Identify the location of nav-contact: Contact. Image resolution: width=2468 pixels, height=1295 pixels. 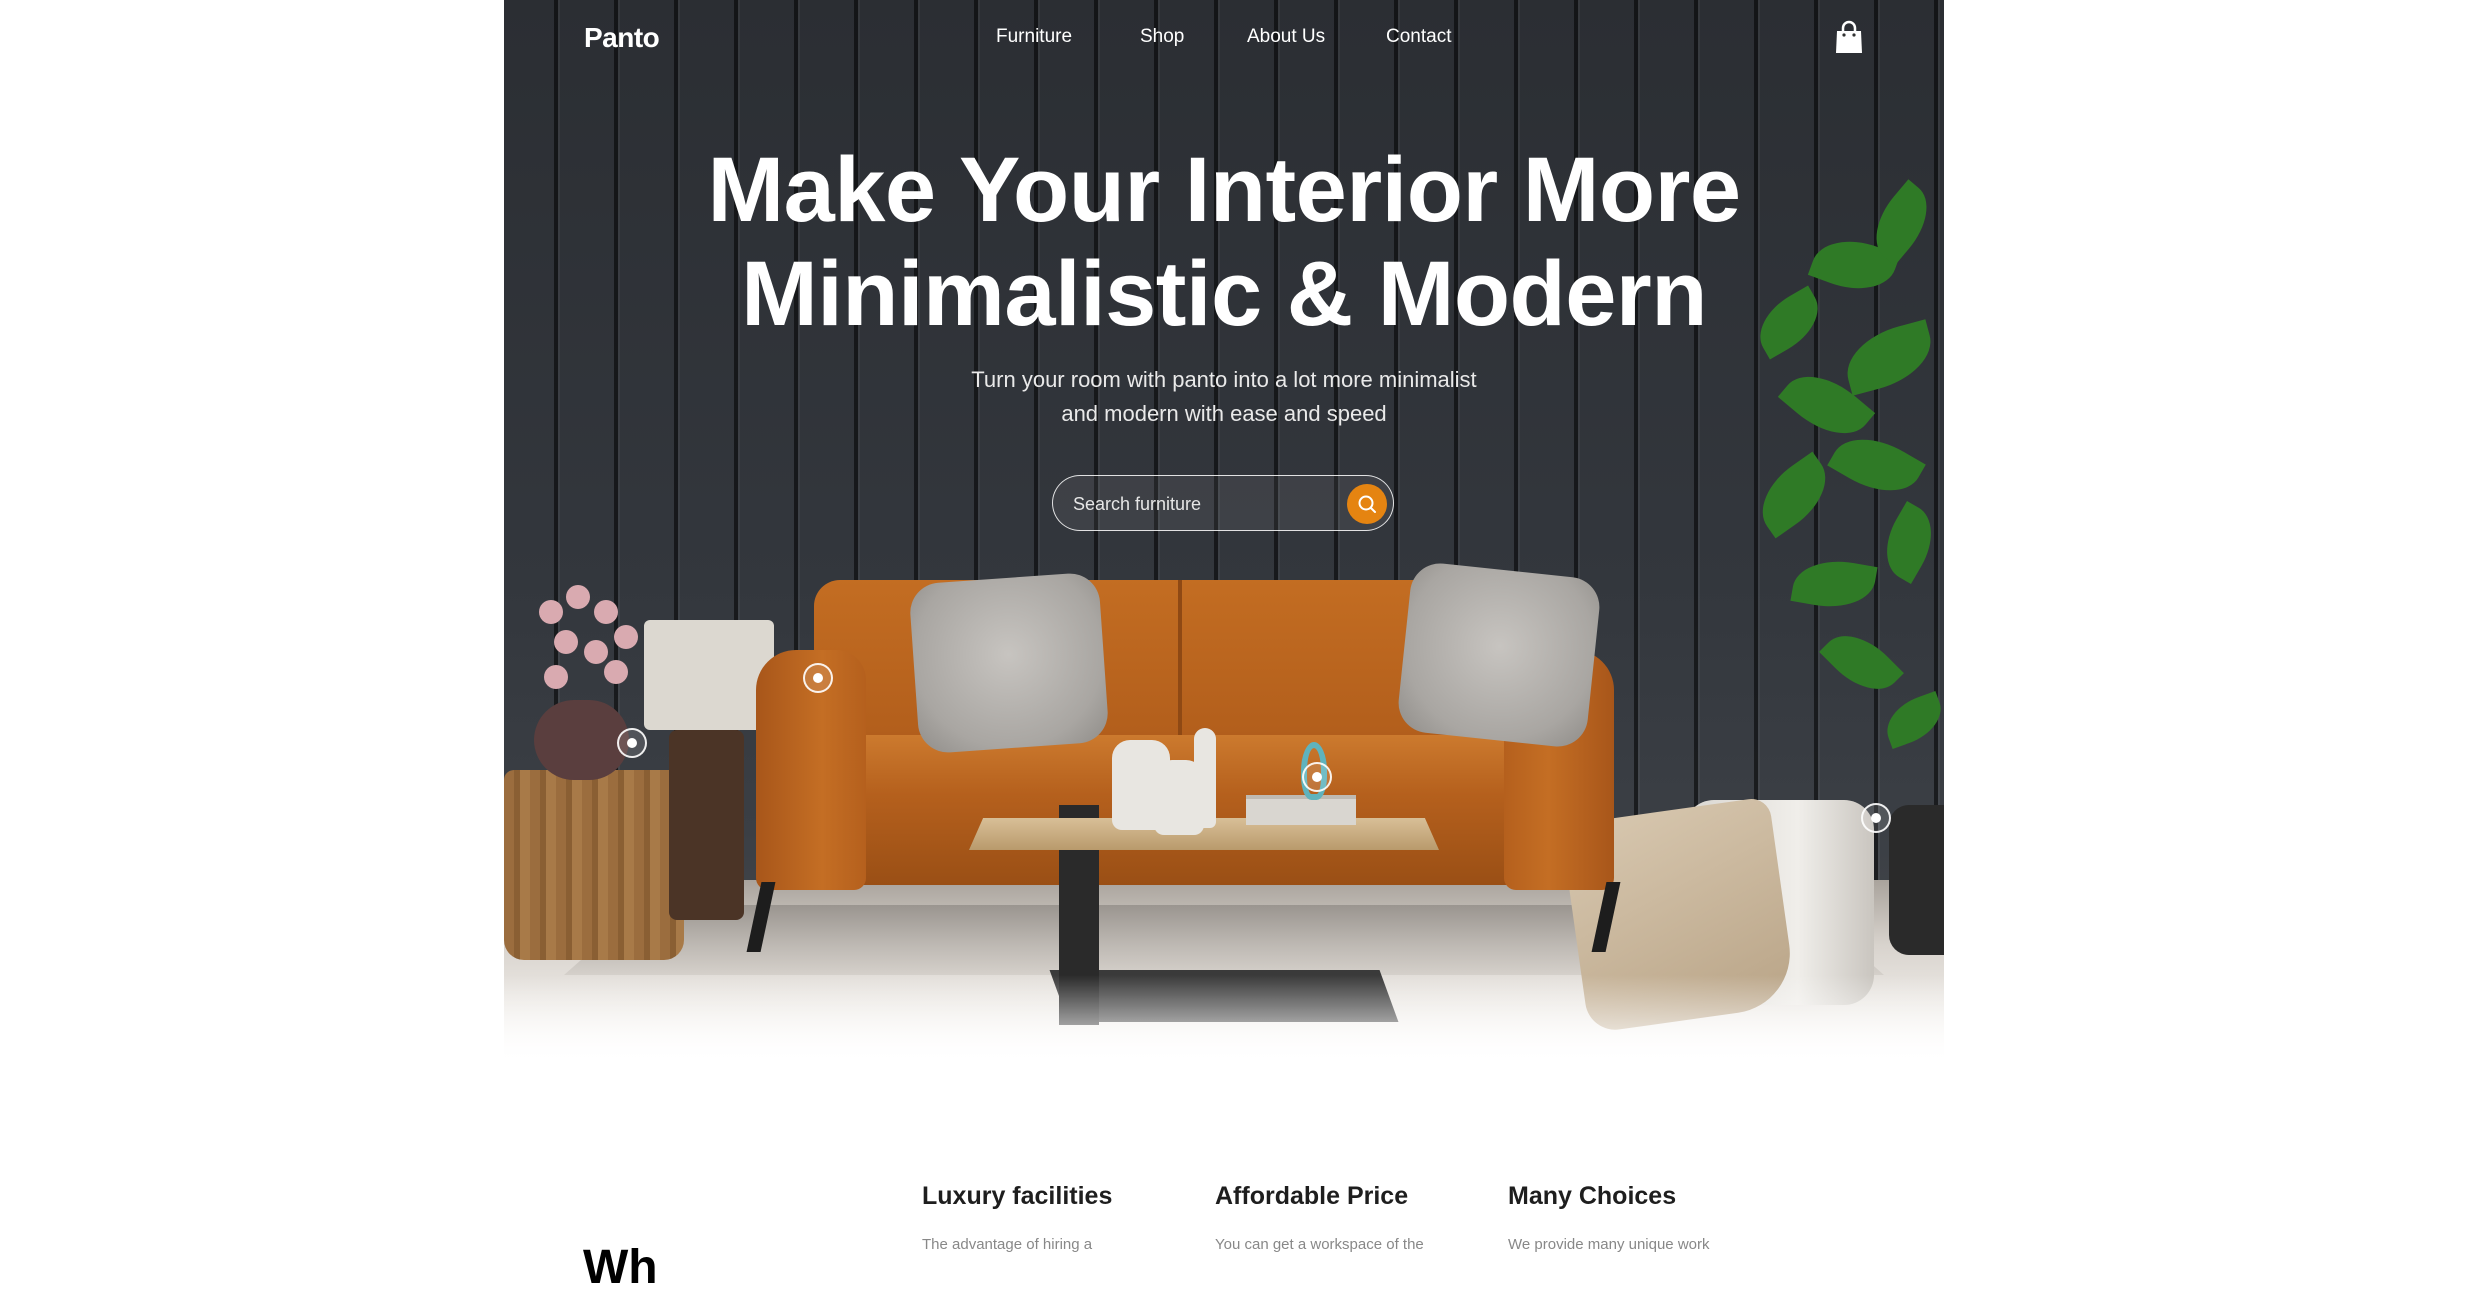
(1418, 37).